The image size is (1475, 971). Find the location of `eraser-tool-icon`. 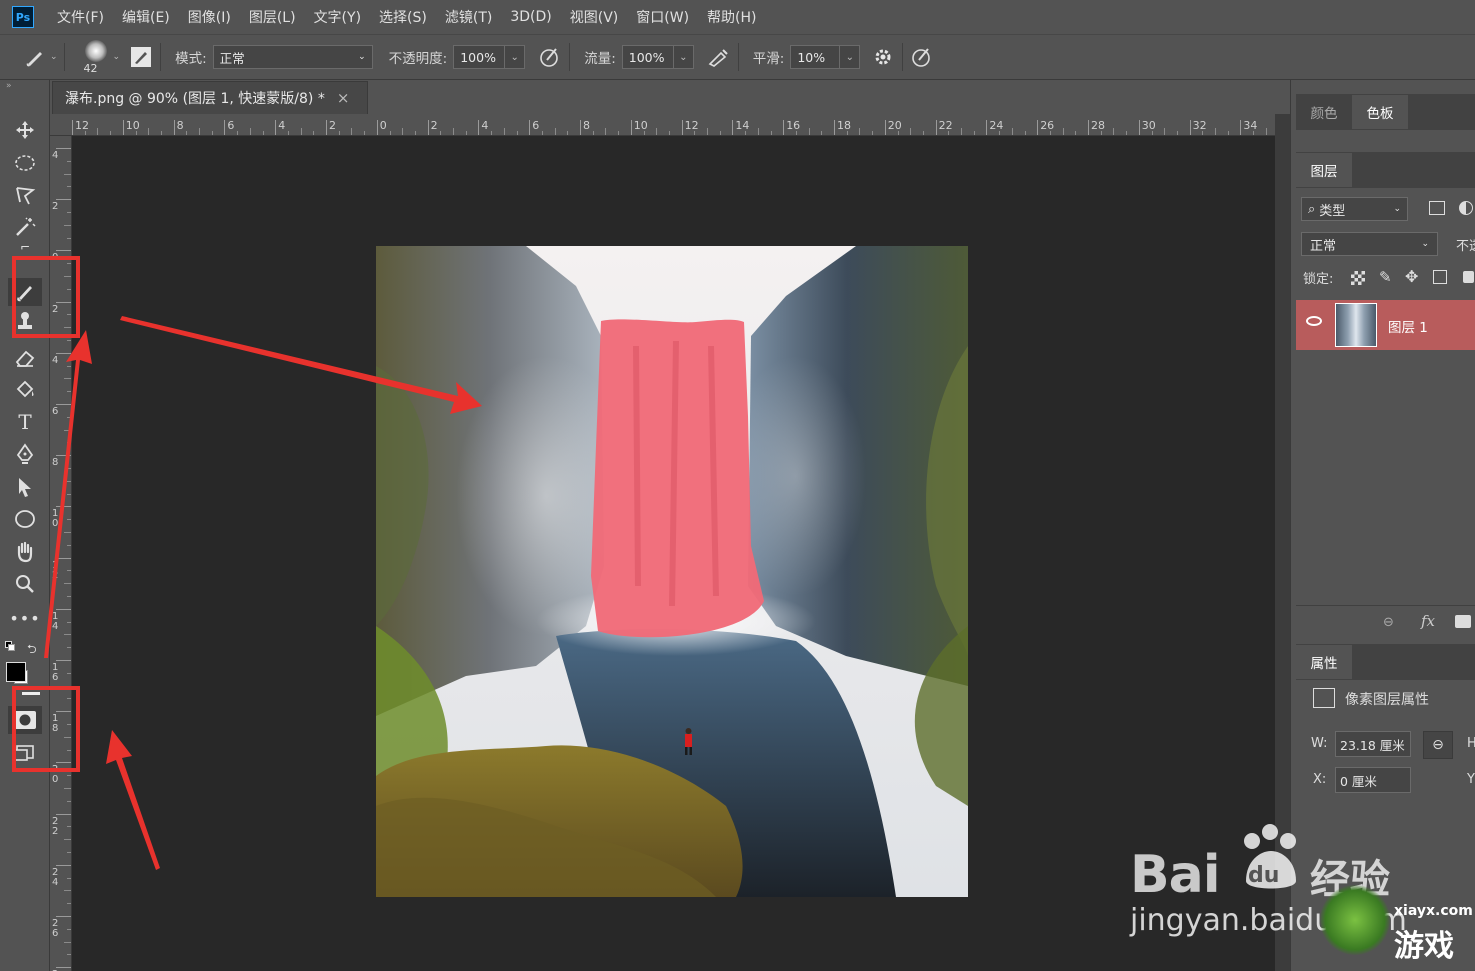

eraser-tool-icon is located at coordinates (25, 358).